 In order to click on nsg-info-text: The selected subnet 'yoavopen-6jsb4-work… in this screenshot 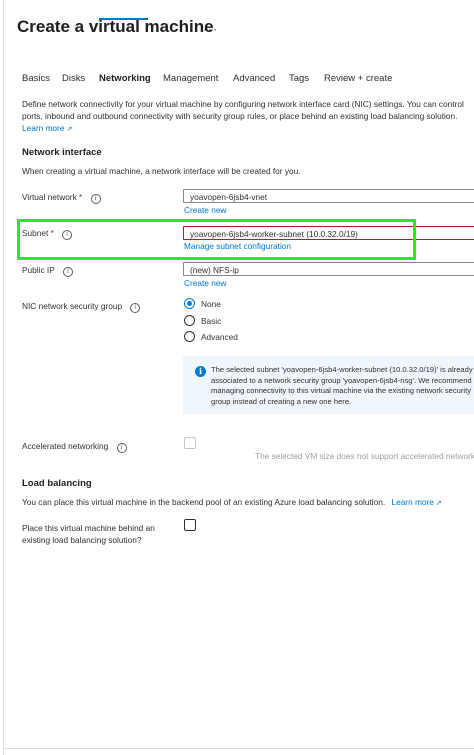, I will do `click(342, 386)`.